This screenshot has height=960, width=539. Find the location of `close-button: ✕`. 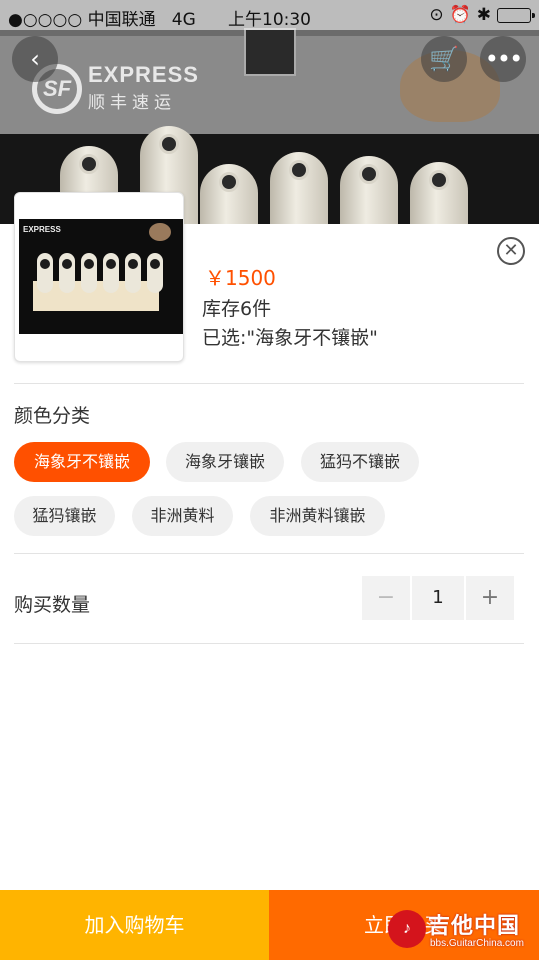

close-button: ✕ is located at coordinates (511, 251).